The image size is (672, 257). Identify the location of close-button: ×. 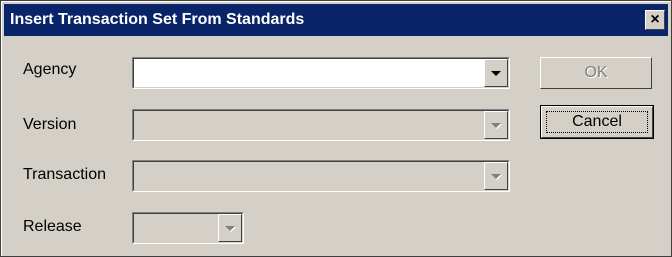
(655, 20).